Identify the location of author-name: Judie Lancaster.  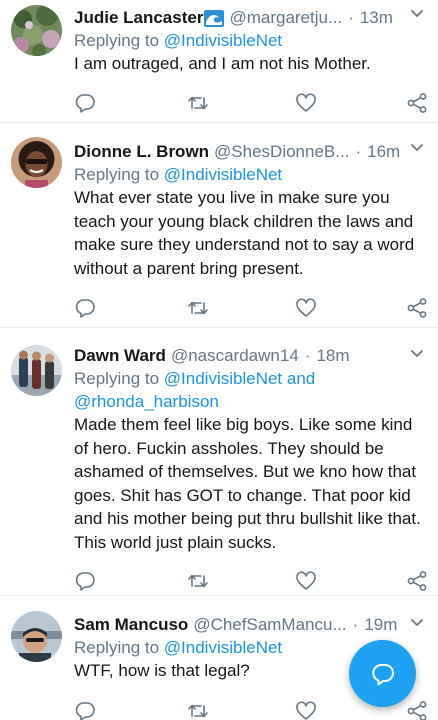
(138, 18).